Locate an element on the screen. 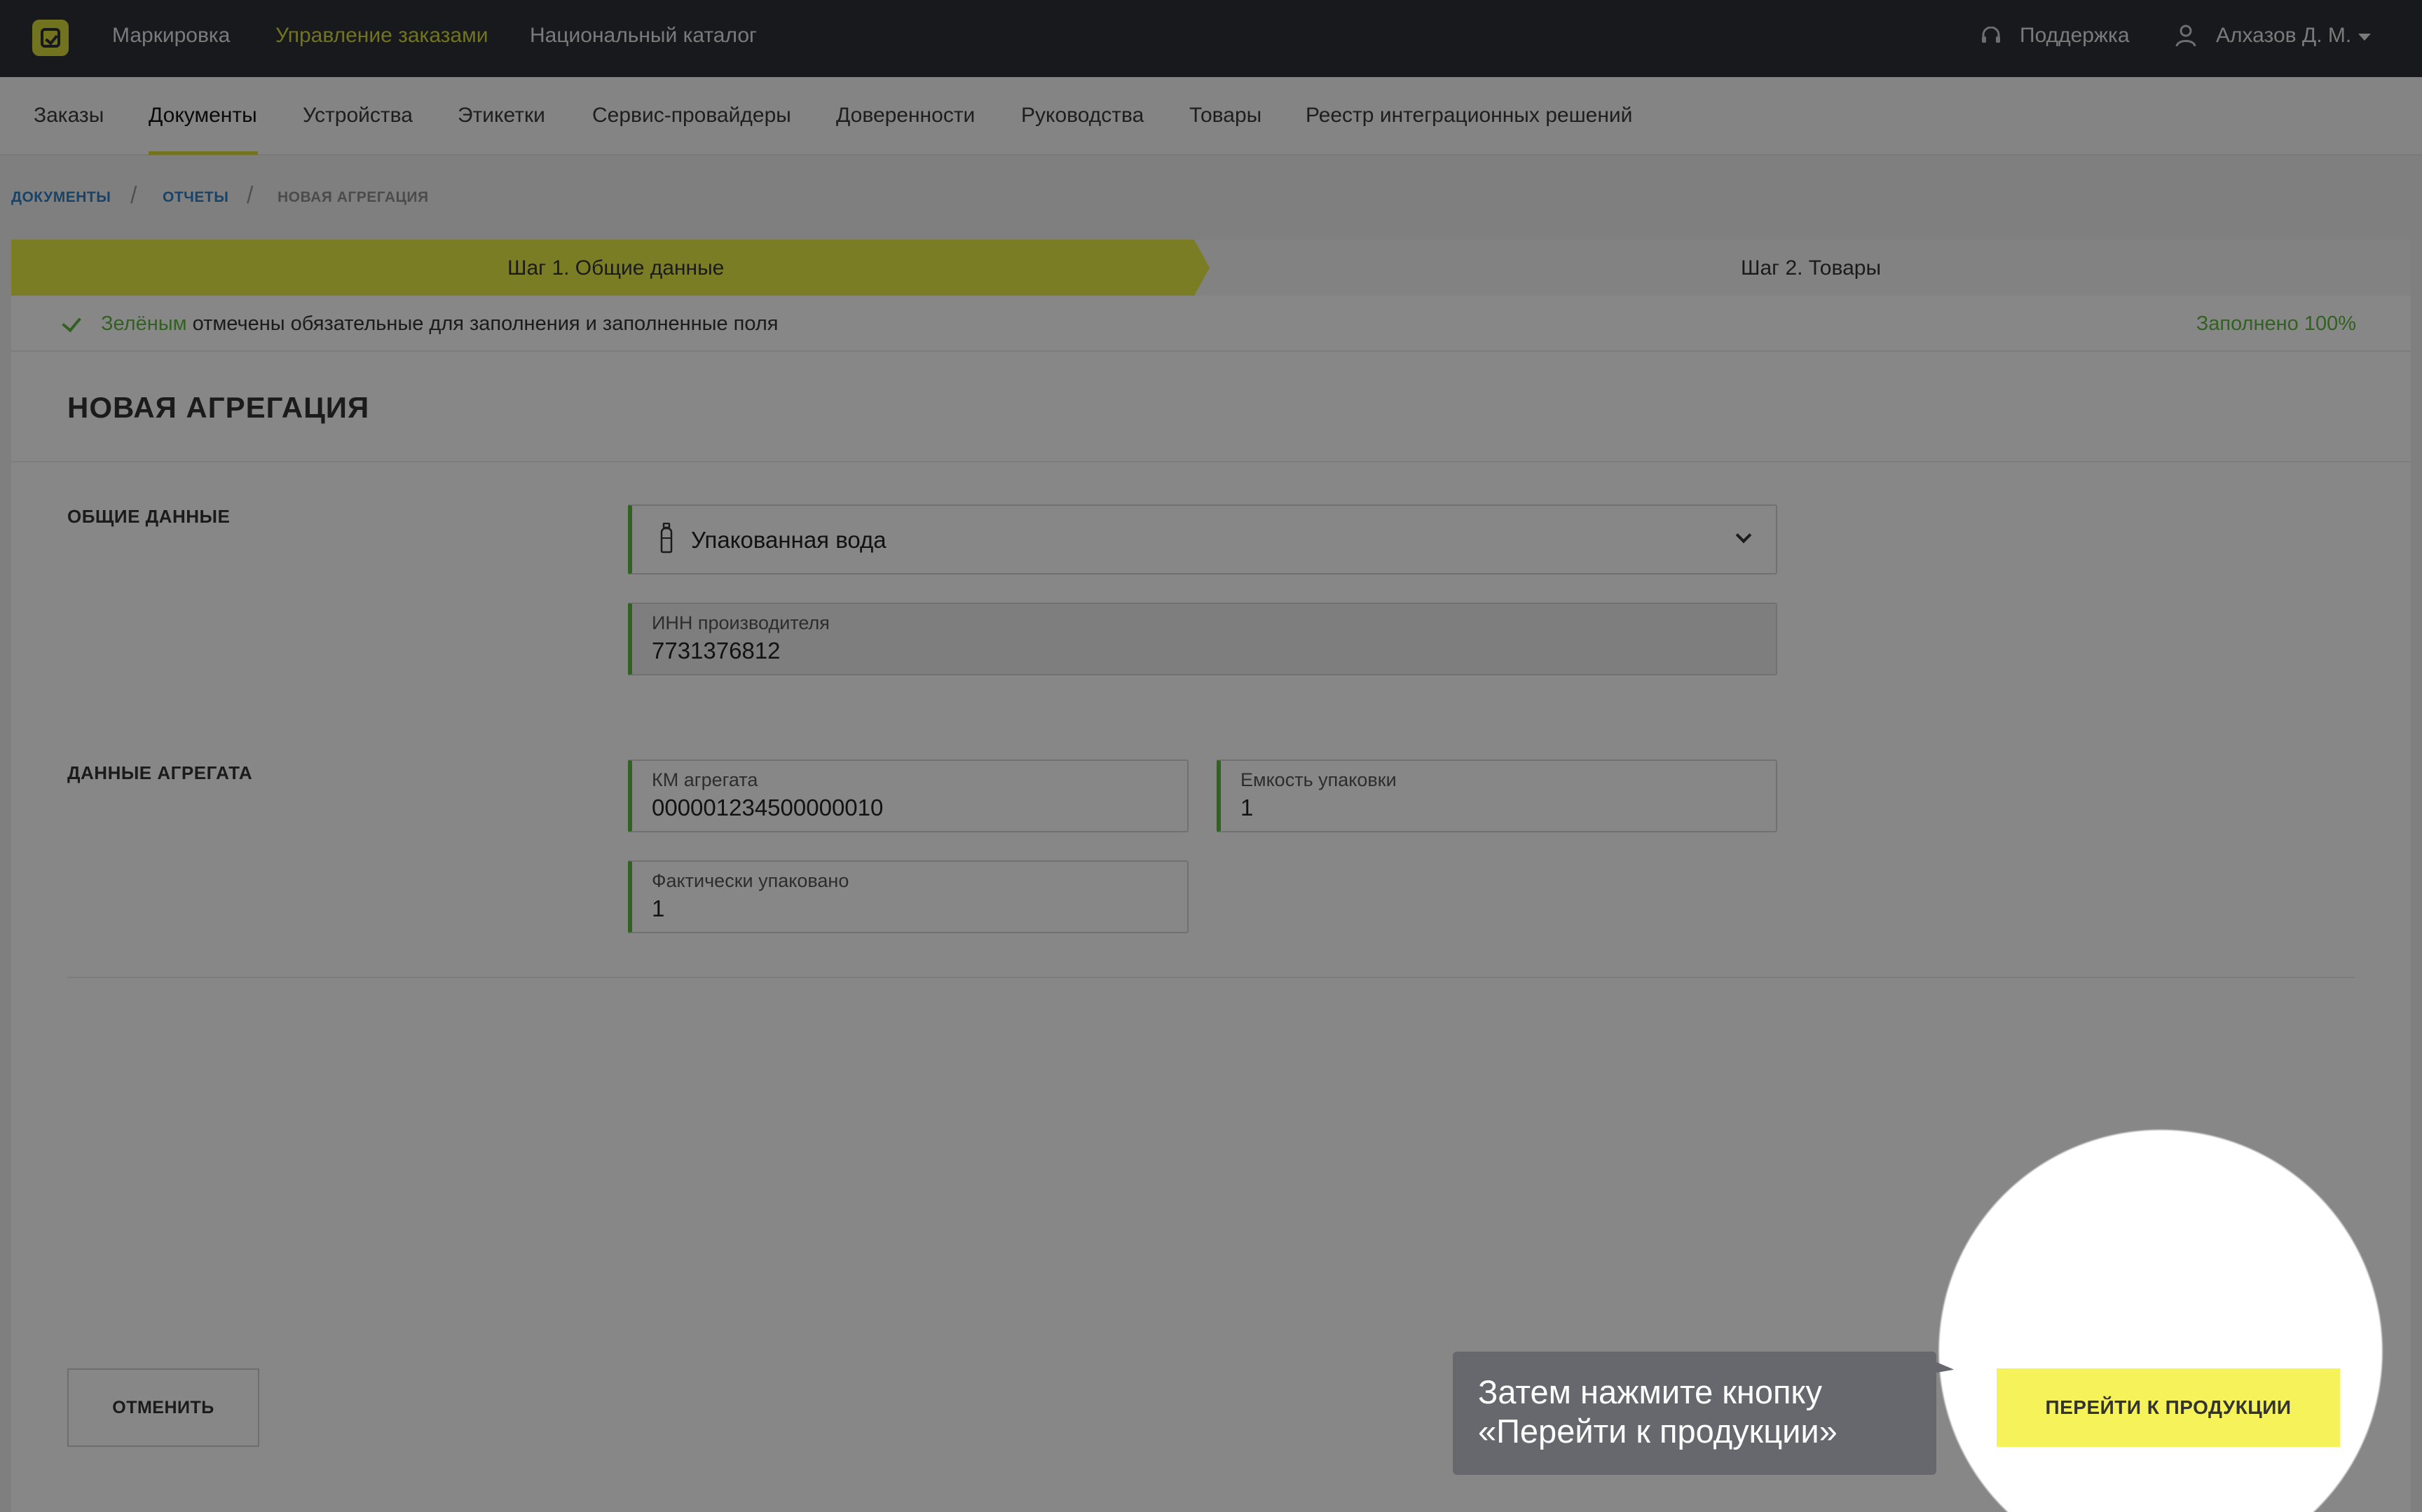 The image size is (2422, 1512). tooltip-line-1: Затем нажмите кнопку is located at coordinates (1650, 1391).